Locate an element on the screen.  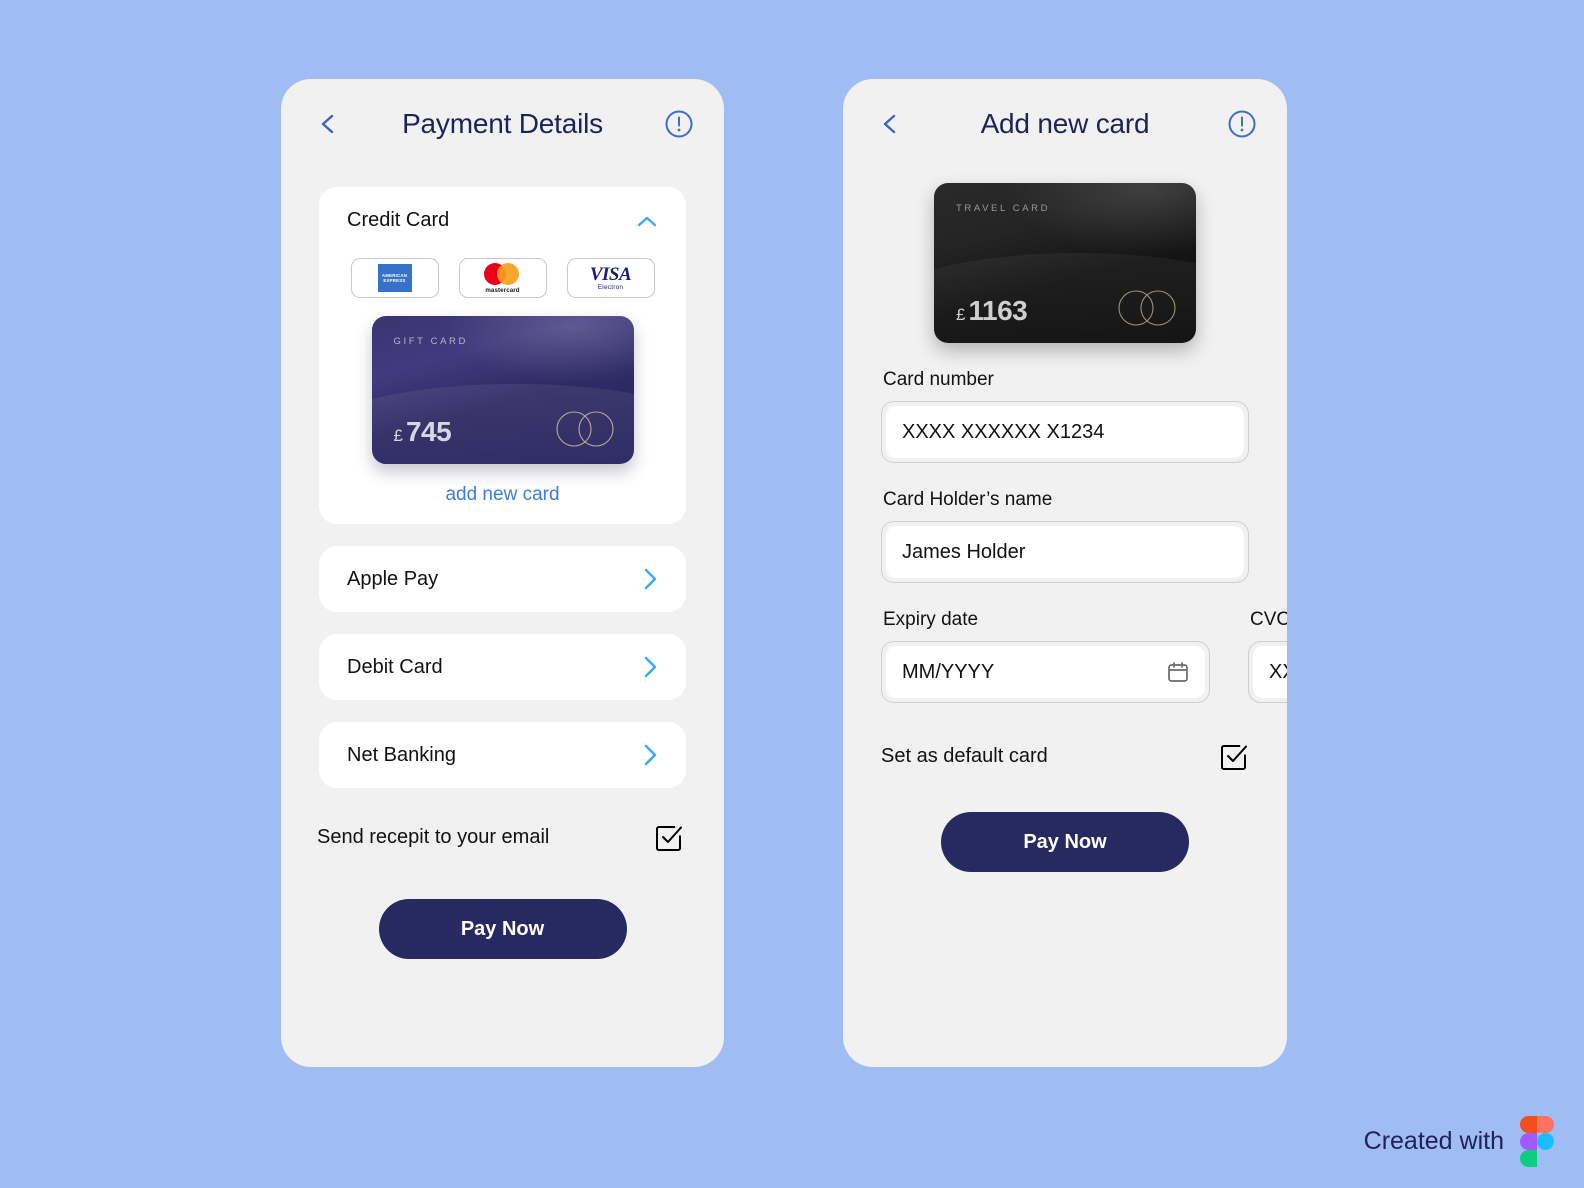
visa-icon: VISA Electron is located at coordinates (610, 277).